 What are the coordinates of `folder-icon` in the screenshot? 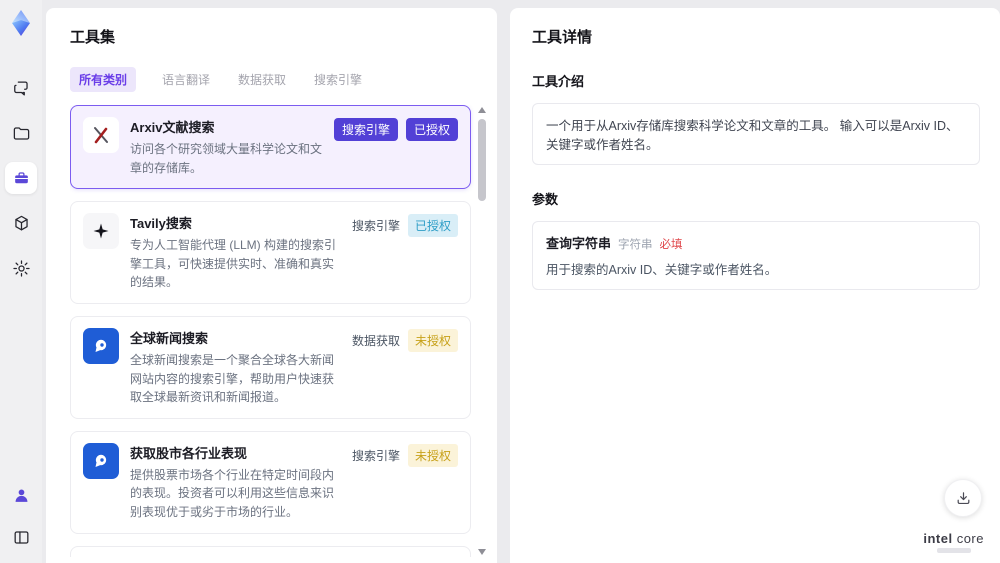 It's located at (21, 133).